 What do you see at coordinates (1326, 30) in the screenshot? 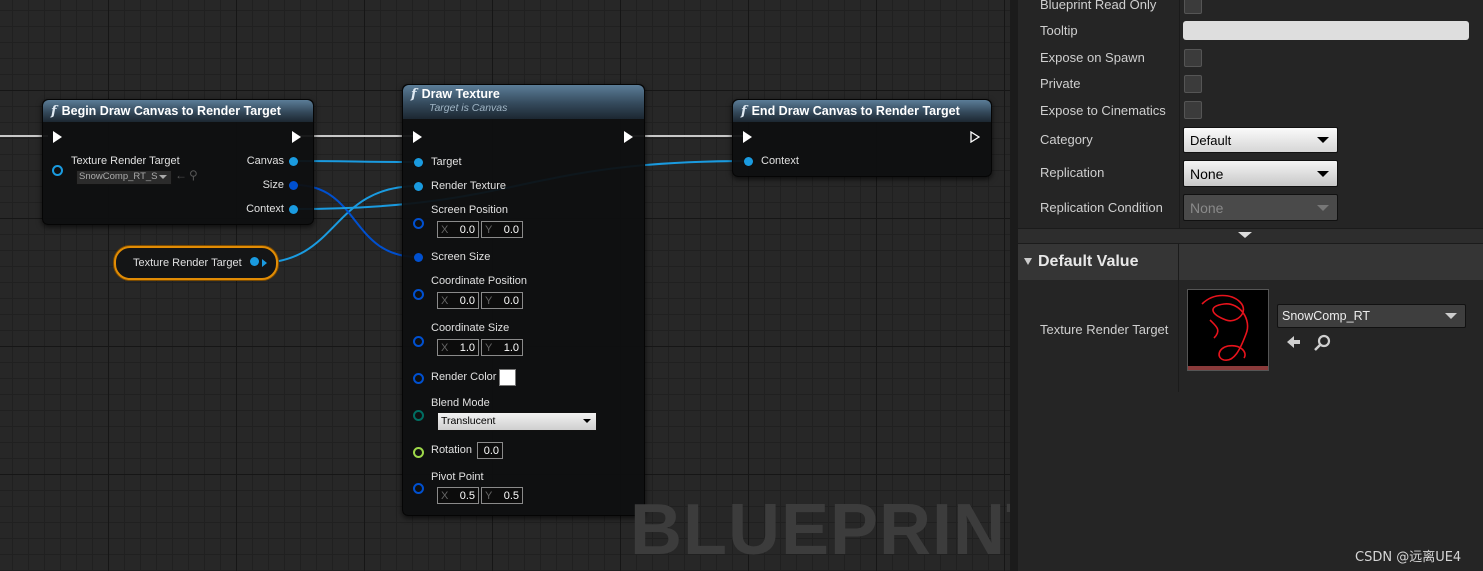
I see `tooltip-input` at bounding box center [1326, 30].